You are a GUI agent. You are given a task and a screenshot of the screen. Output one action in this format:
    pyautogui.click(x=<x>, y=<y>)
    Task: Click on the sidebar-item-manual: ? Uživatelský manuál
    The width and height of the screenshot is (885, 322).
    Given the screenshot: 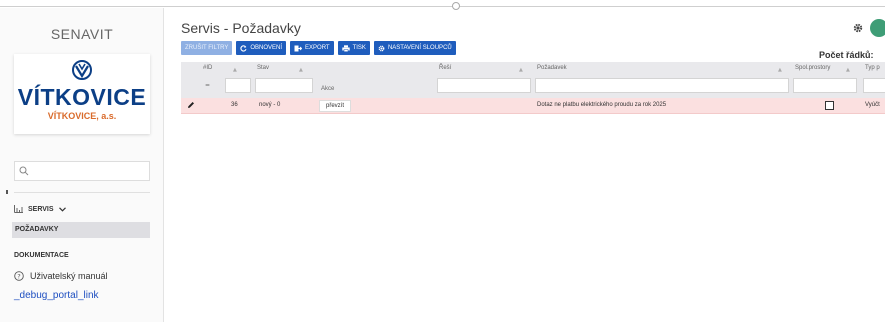 What is the action you would take?
    pyautogui.click(x=61, y=276)
    